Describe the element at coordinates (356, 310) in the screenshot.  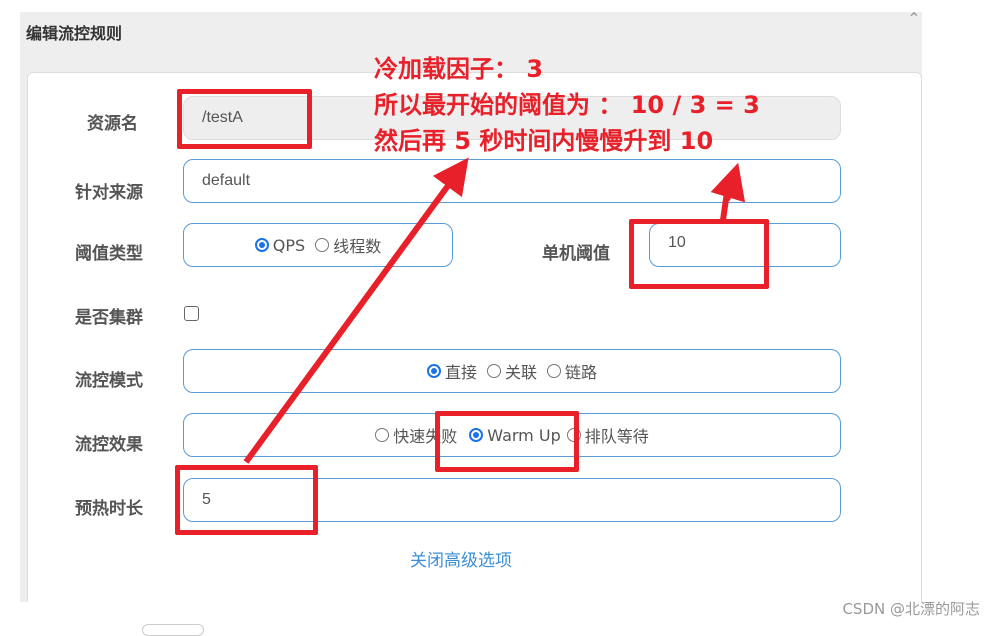
I see `arrow-warmup-to-seconds` at that location.